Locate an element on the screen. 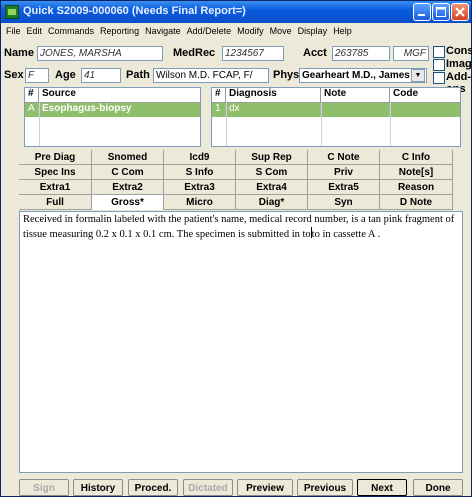 The image size is (472, 497). tab-notes: Note[s] is located at coordinates (416, 172).